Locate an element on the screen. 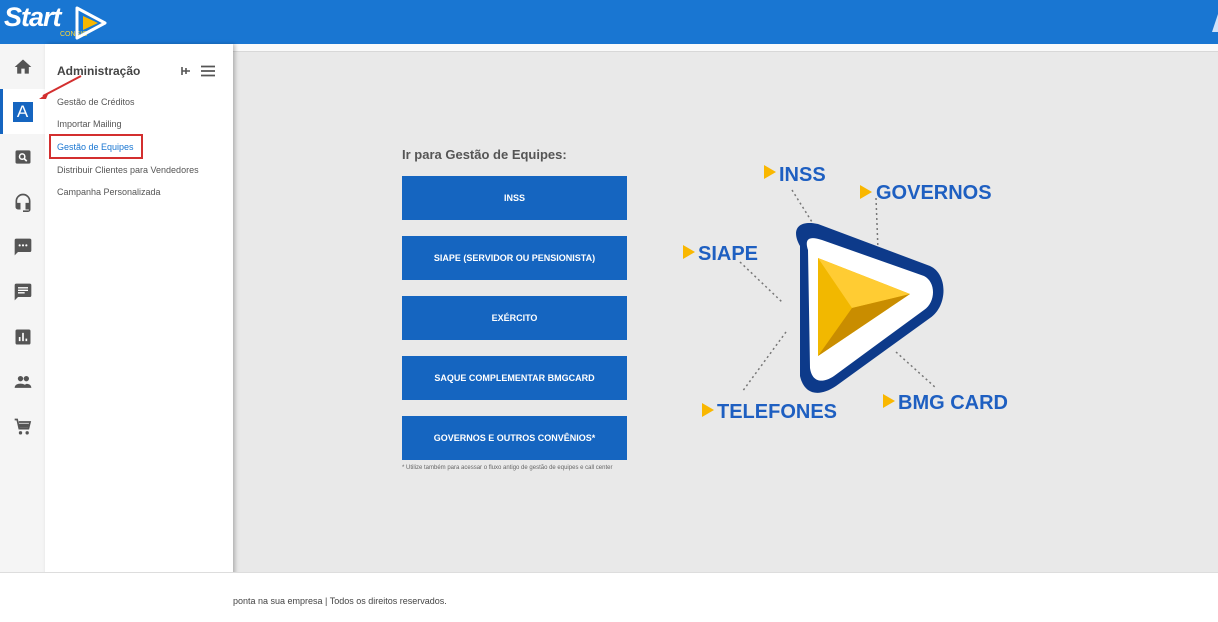 The image size is (1218, 622). label-telefones: TELEFONES is located at coordinates (769, 412).